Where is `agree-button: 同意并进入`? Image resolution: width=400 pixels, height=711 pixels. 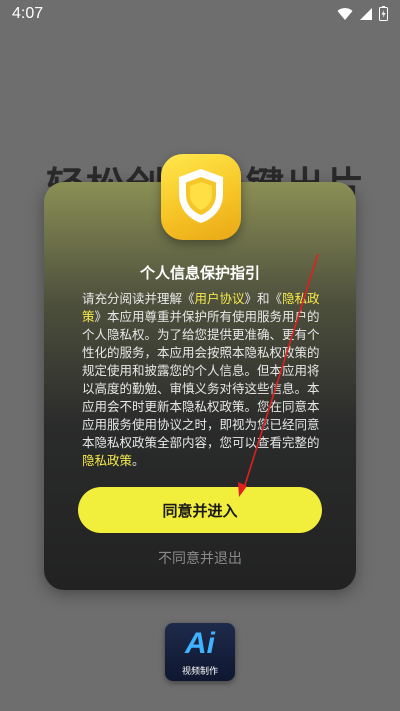
agree-button: 同意并进入 is located at coordinates (200, 510).